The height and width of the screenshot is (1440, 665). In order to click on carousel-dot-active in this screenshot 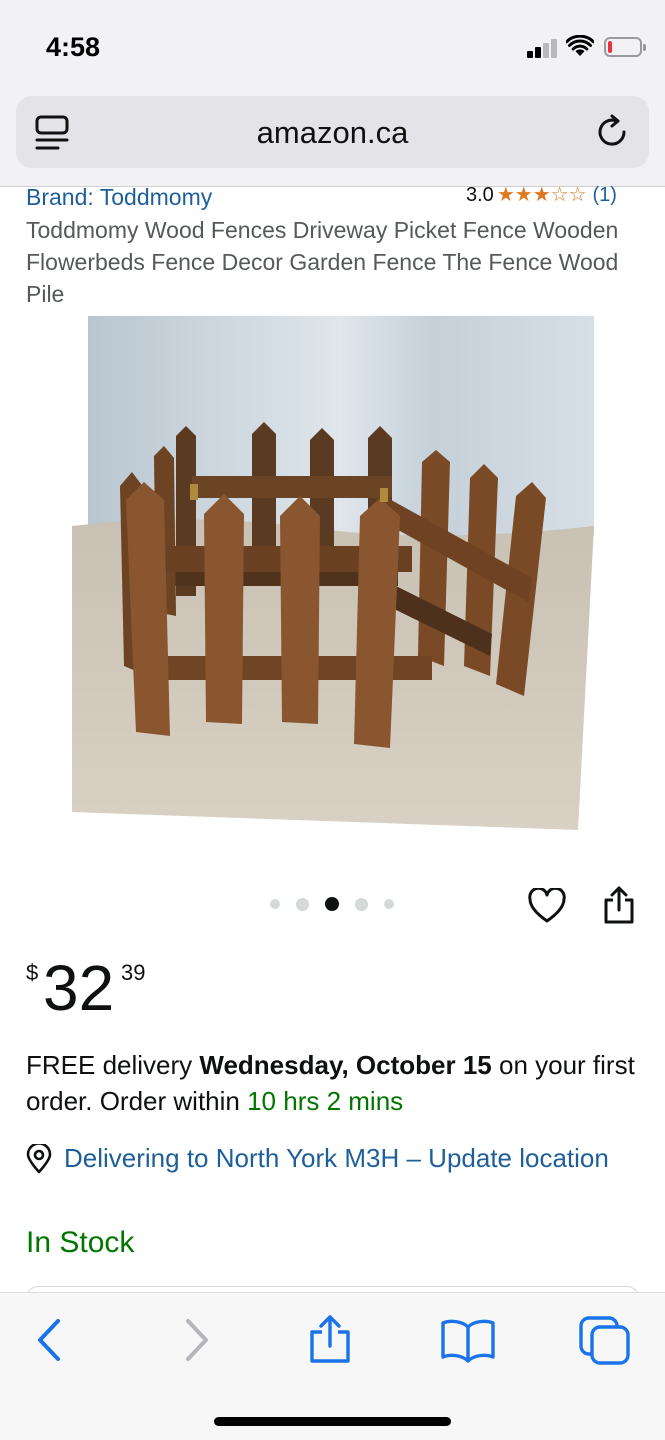, I will do `click(332, 904)`.